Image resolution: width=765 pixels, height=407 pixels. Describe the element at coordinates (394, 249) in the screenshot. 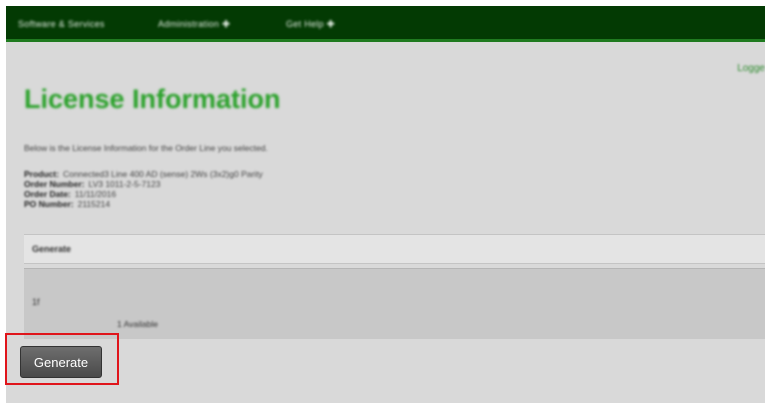

I see `generate-section-header: Generate` at that location.